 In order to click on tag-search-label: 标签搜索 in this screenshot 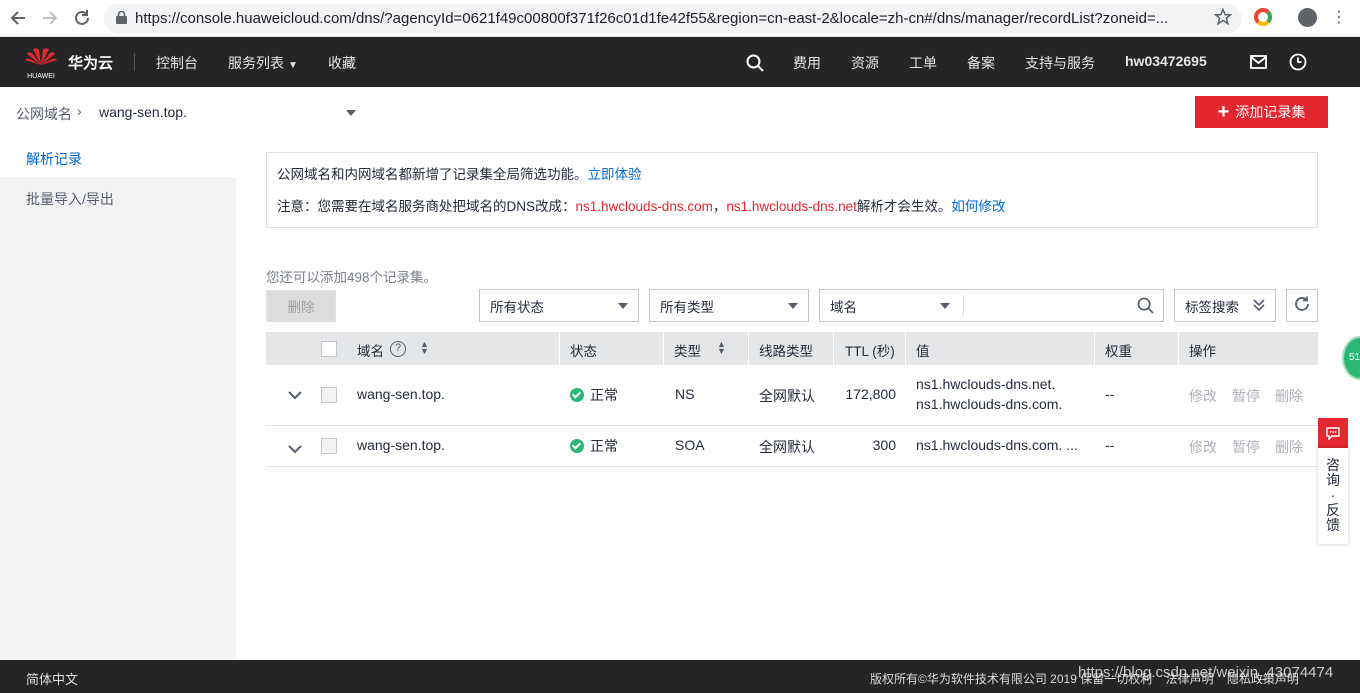, I will do `click(1212, 307)`.